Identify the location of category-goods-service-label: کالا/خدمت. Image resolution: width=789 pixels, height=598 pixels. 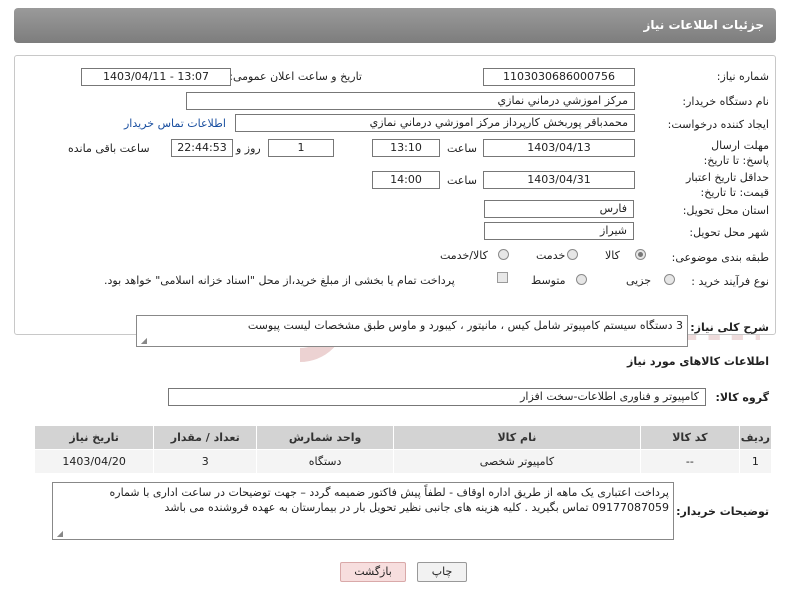
(464, 255).